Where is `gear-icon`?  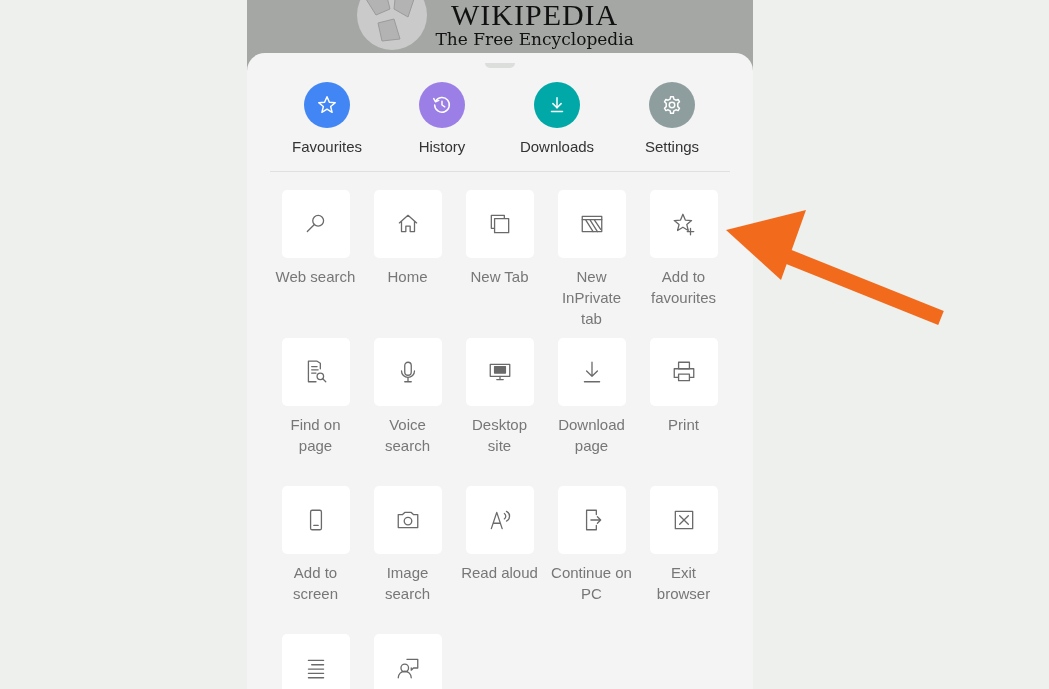 gear-icon is located at coordinates (672, 105).